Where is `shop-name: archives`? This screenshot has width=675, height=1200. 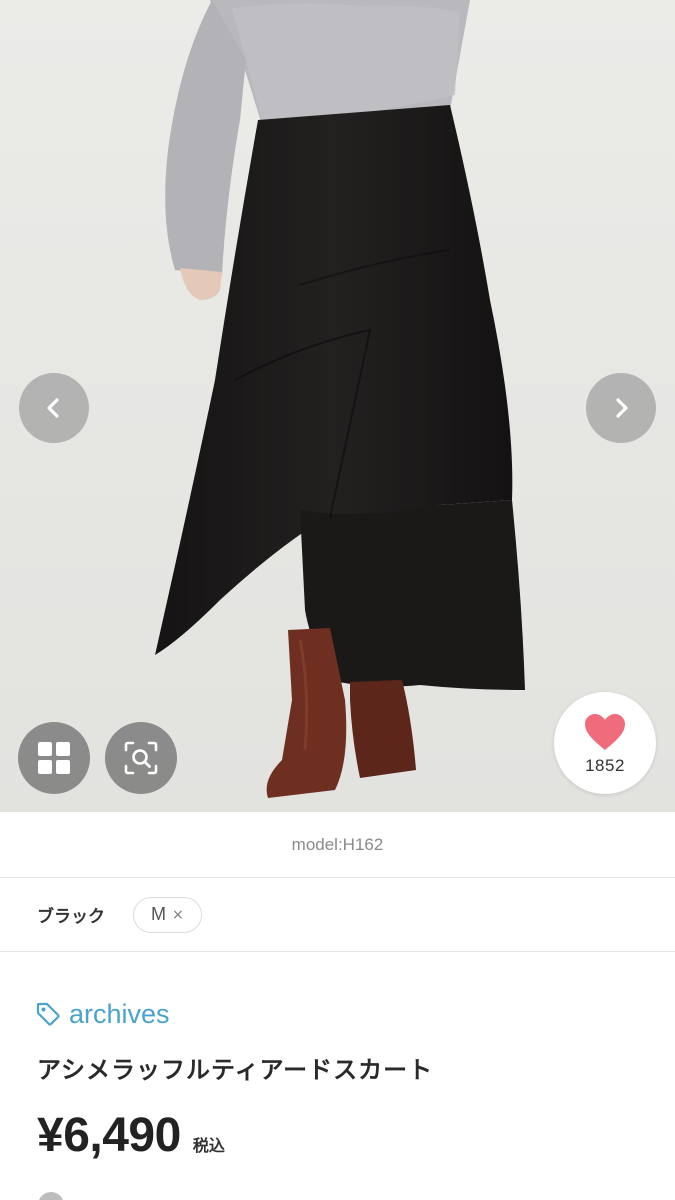 shop-name: archives is located at coordinates (119, 1014).